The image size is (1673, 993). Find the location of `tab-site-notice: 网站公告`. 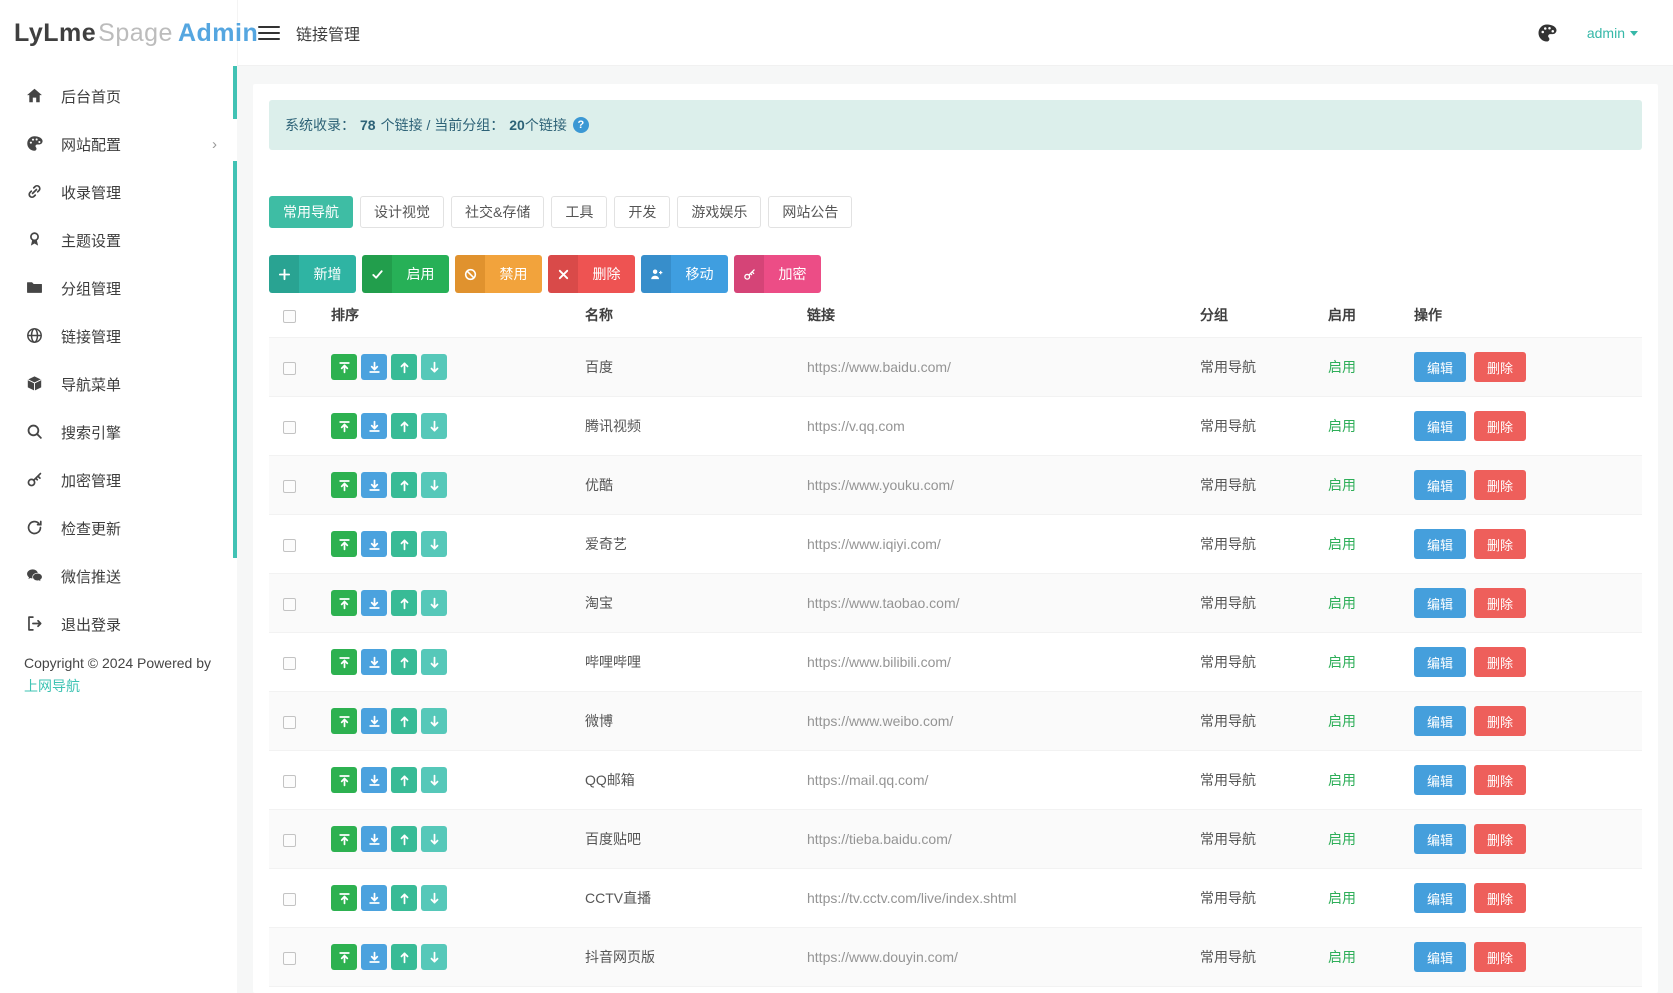

tab-site-notice: 网站公告 is located at coordinates (810, 212).